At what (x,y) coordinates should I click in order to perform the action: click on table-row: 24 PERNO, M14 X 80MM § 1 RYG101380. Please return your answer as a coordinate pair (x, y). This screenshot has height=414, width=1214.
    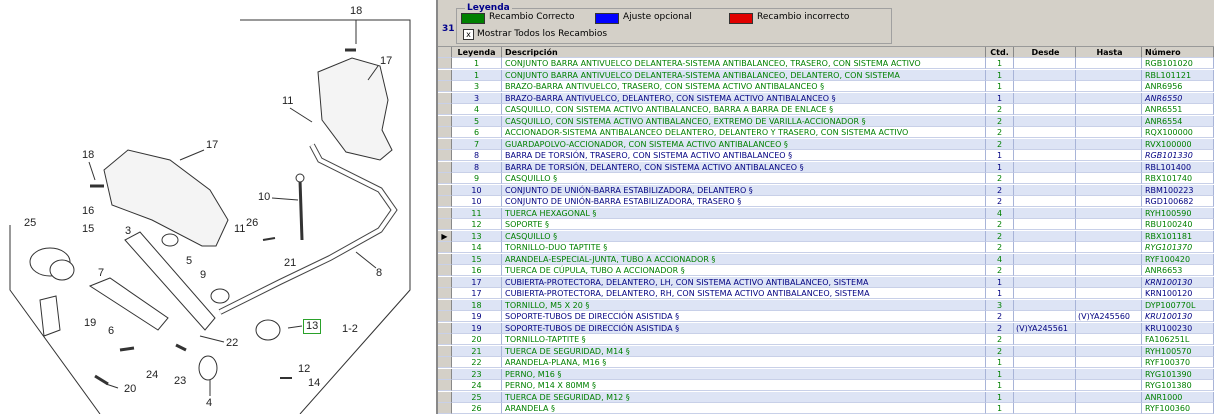
    Looking at the image, I should click on (826, 385).